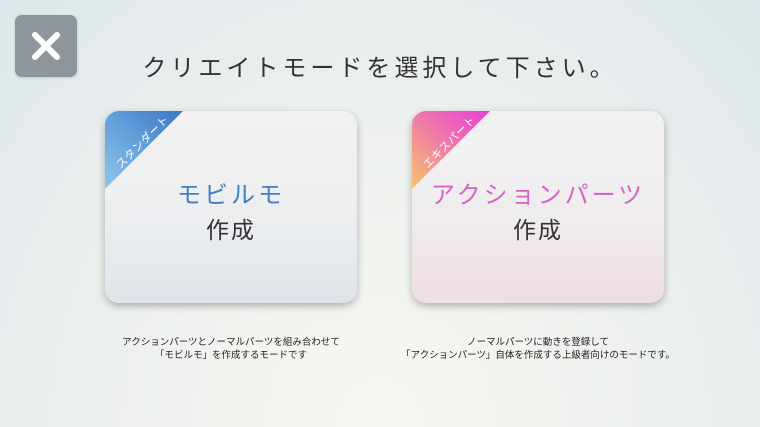 The width and height of the screenshot is (760, 427). Describe the element at coordinates (538, 355) in the screenshot. I see `expert-description-line2: 「アクションパーツ」自体を作成する上級者向けのモードです。` at that location.